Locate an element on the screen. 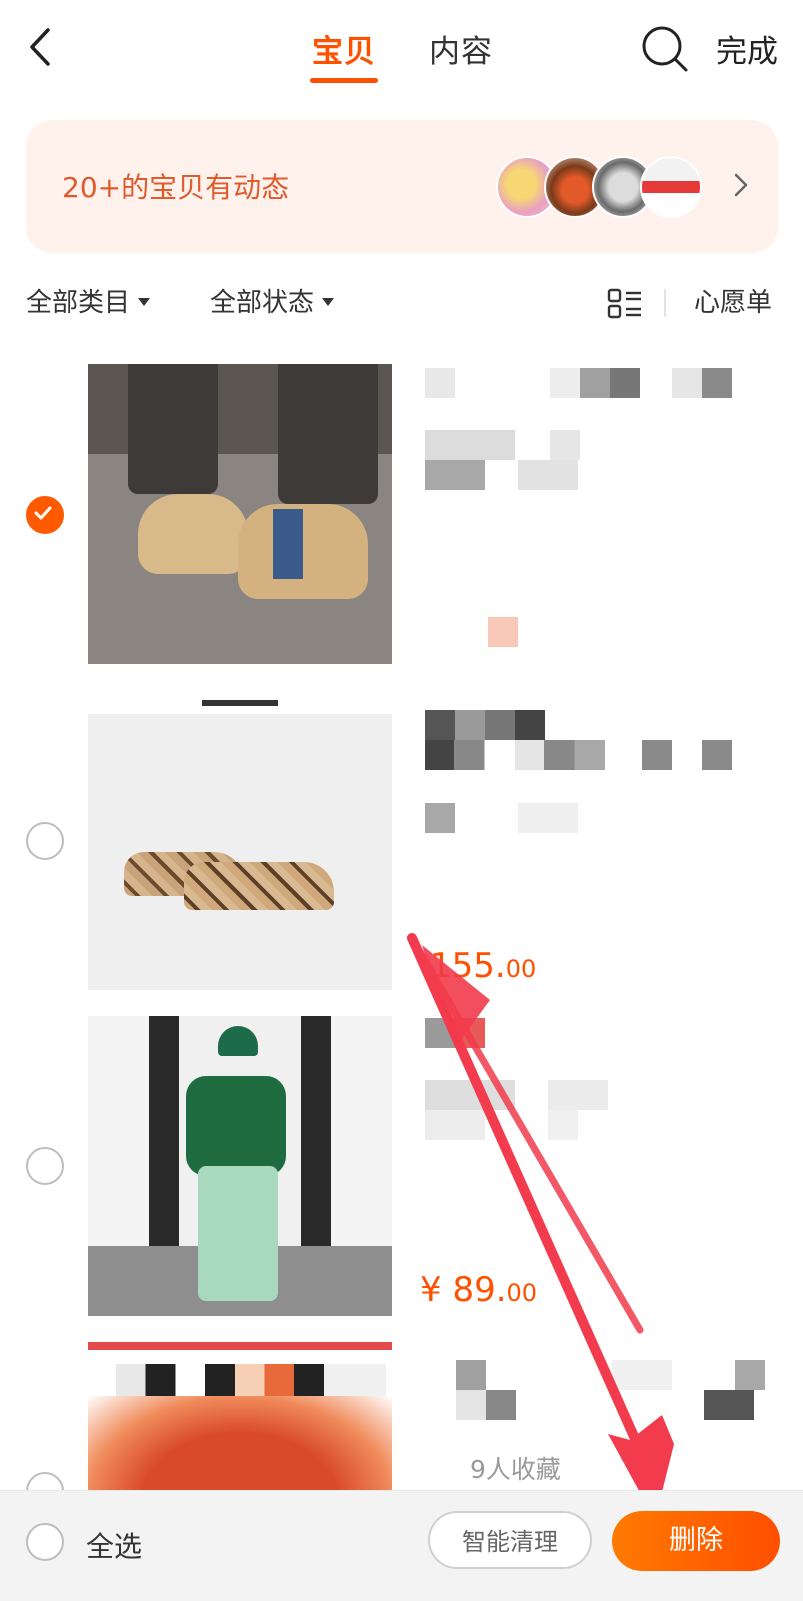  item-4-fav-count: 9人收藏 is located at coordinates (515, 1469).